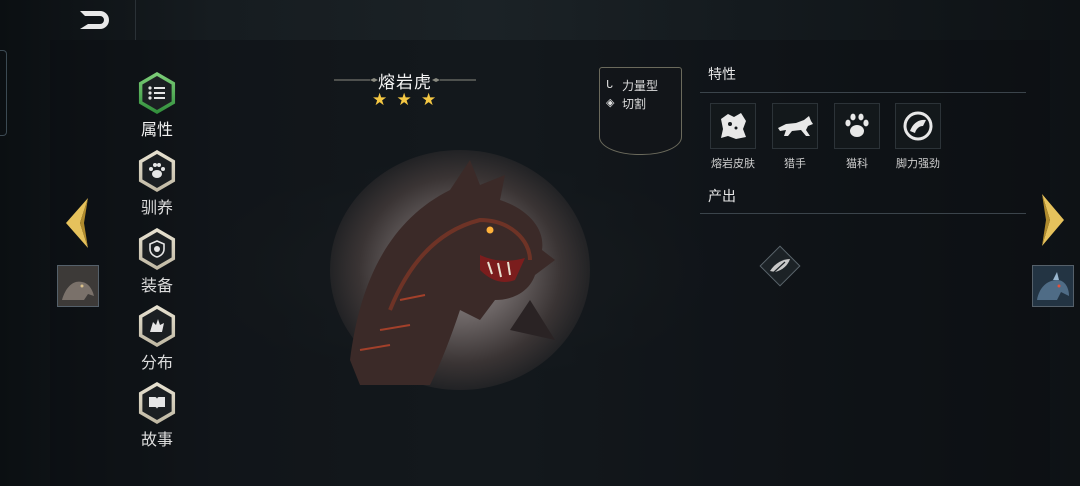 The height and width of the screenshot is (486, 1080). I want to click on list-icon, so click(156, 93).